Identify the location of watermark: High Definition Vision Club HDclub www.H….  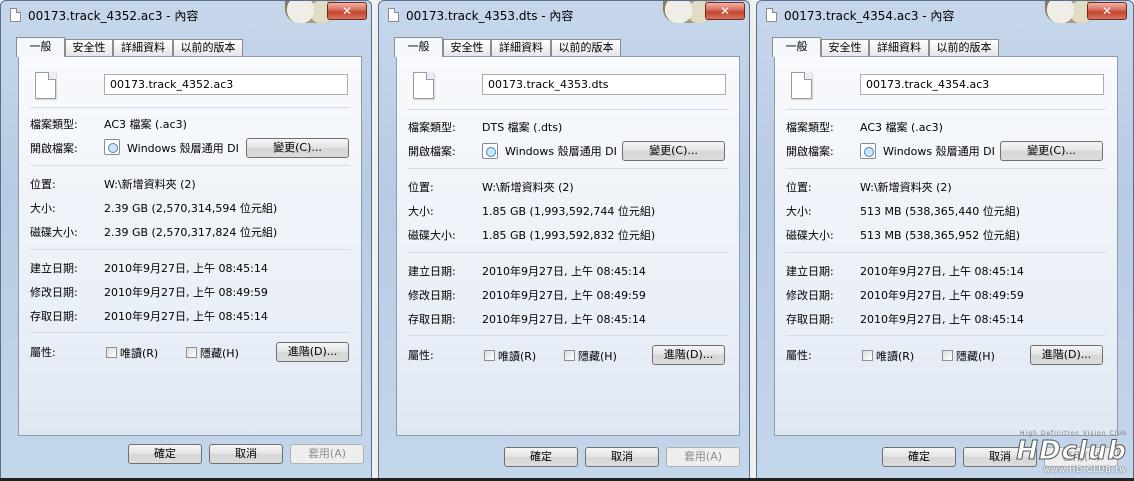
(1071, 452).